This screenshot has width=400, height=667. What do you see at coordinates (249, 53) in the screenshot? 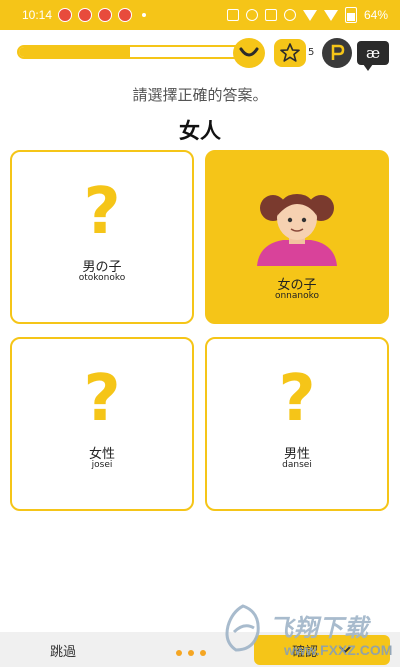
I see `mascot-icon` at bounding box center [249, 53].